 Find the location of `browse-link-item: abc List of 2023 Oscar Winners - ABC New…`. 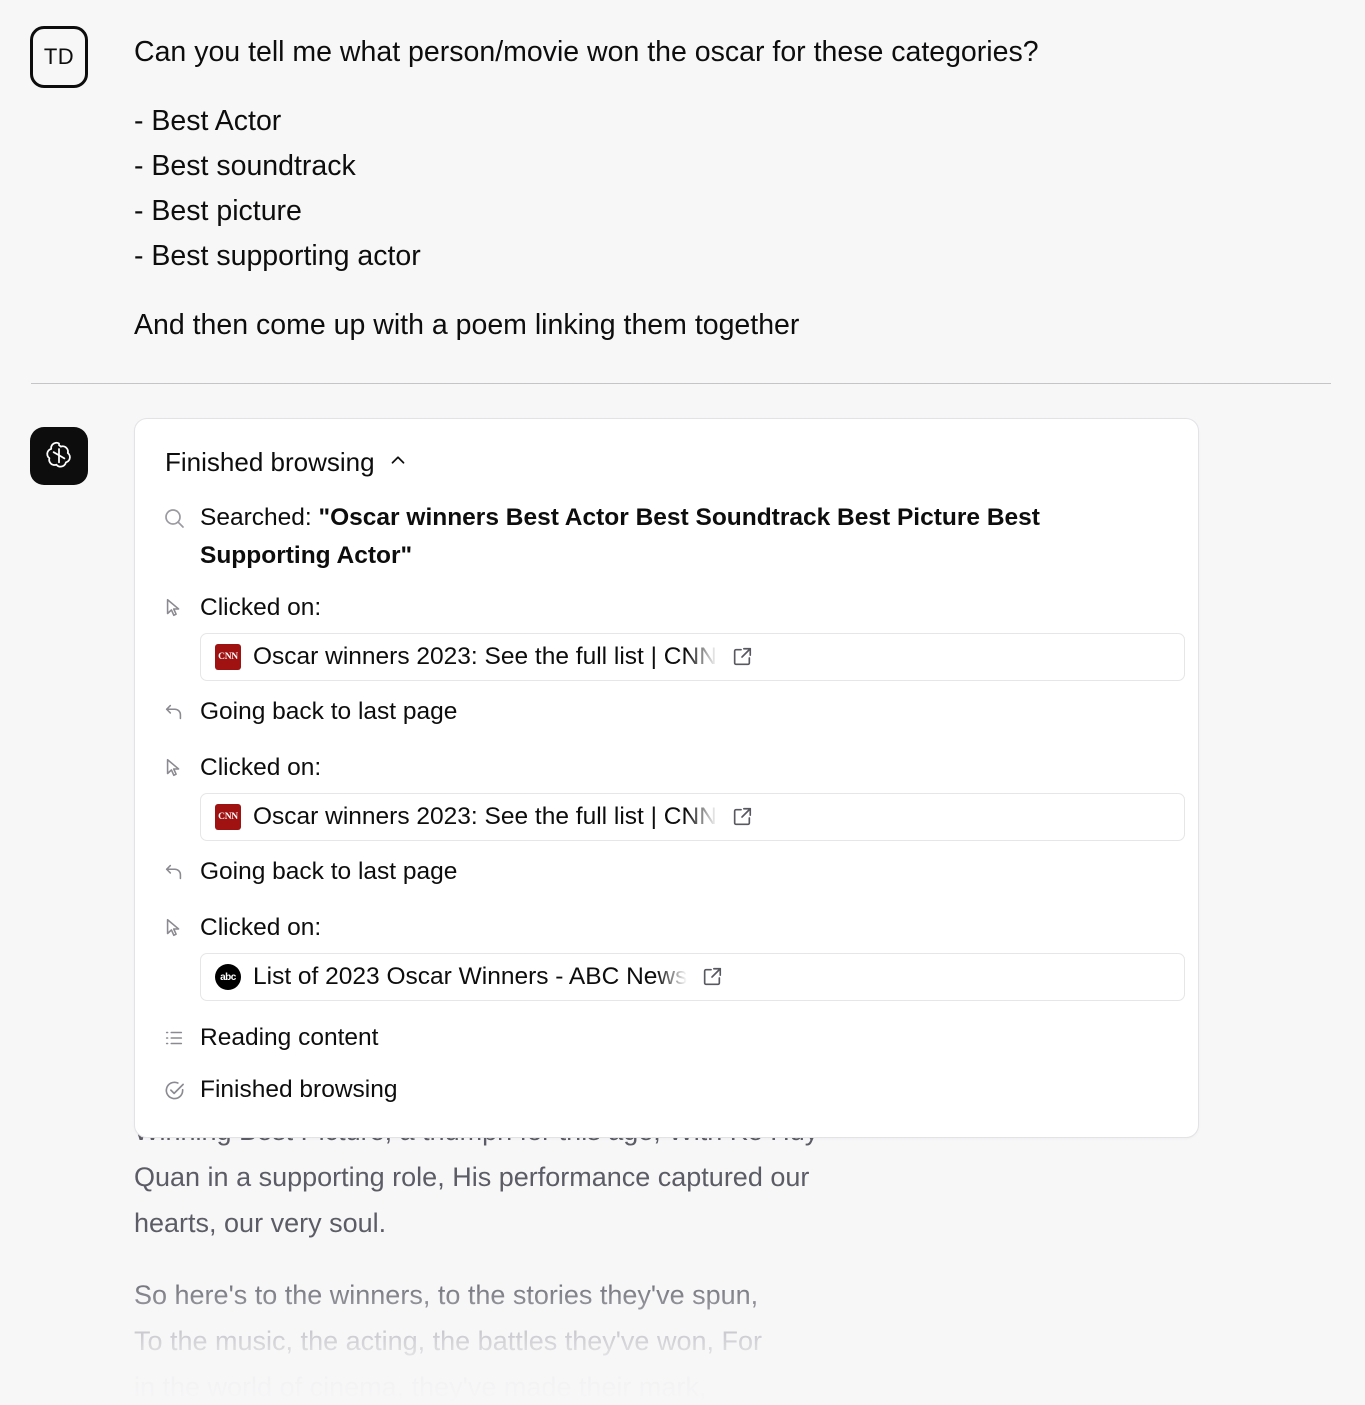

browse-link-item: abc List of 2023 Oscar Winners - ABC New… is located at coordinates (692, 977).